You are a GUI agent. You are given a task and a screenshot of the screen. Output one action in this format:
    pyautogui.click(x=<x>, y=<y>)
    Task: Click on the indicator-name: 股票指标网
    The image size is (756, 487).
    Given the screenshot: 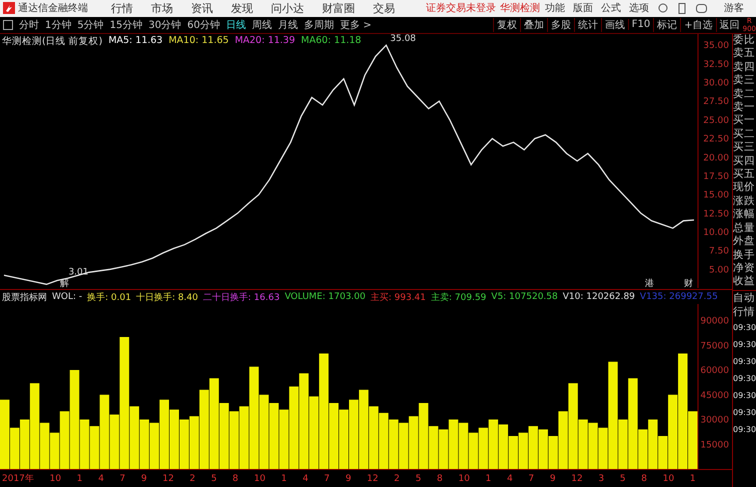 What is the action you would take?
    pyautogui.click(x=24, y=297)
    